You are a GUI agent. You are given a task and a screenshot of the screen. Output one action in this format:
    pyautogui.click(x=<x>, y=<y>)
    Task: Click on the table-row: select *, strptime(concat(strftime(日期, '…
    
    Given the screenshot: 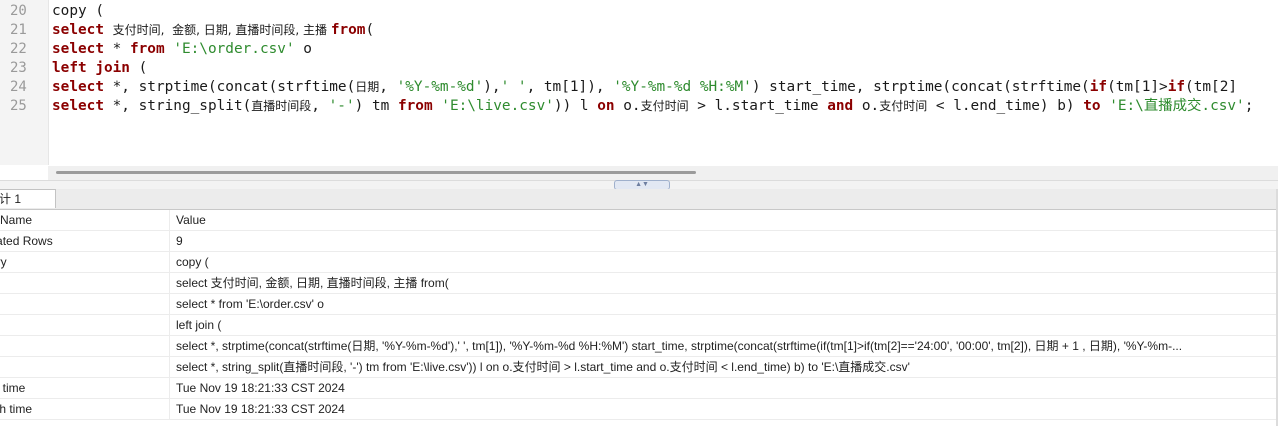 What is the action you would take?
    pyautogui.click(x=639, y=346)
    